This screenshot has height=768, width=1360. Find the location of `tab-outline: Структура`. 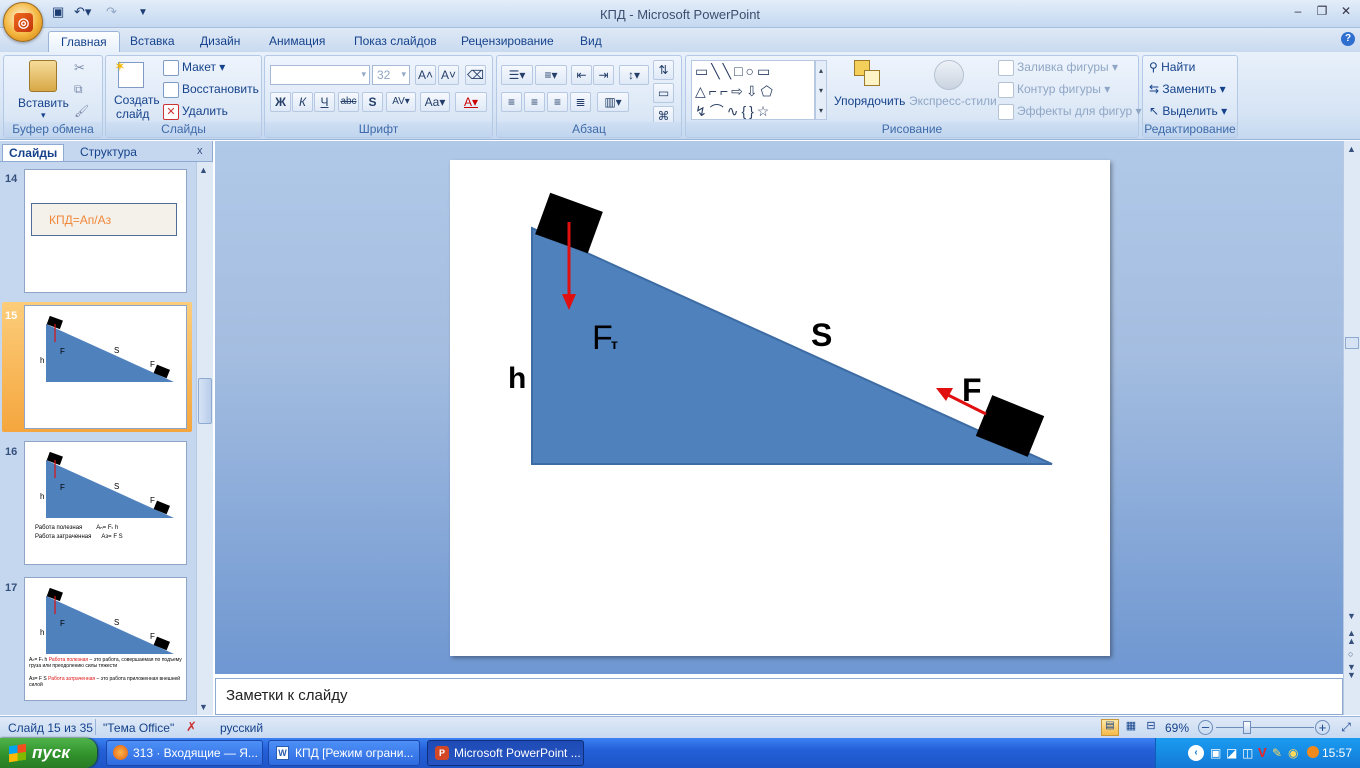

tab-outline: Структура is located at coordinates (108, 152).